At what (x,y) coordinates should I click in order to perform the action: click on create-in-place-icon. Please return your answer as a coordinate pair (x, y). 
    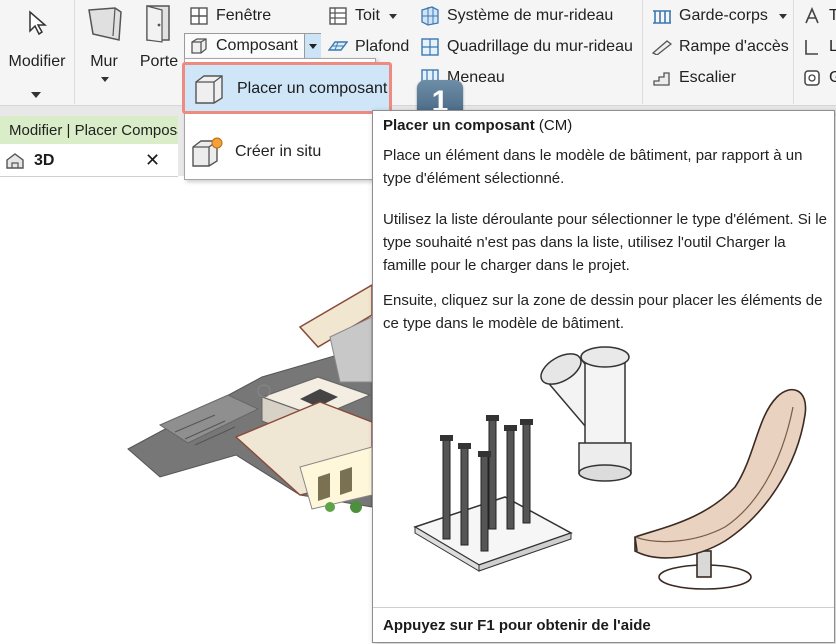
    Looking at the image, I should click on (207, 152).